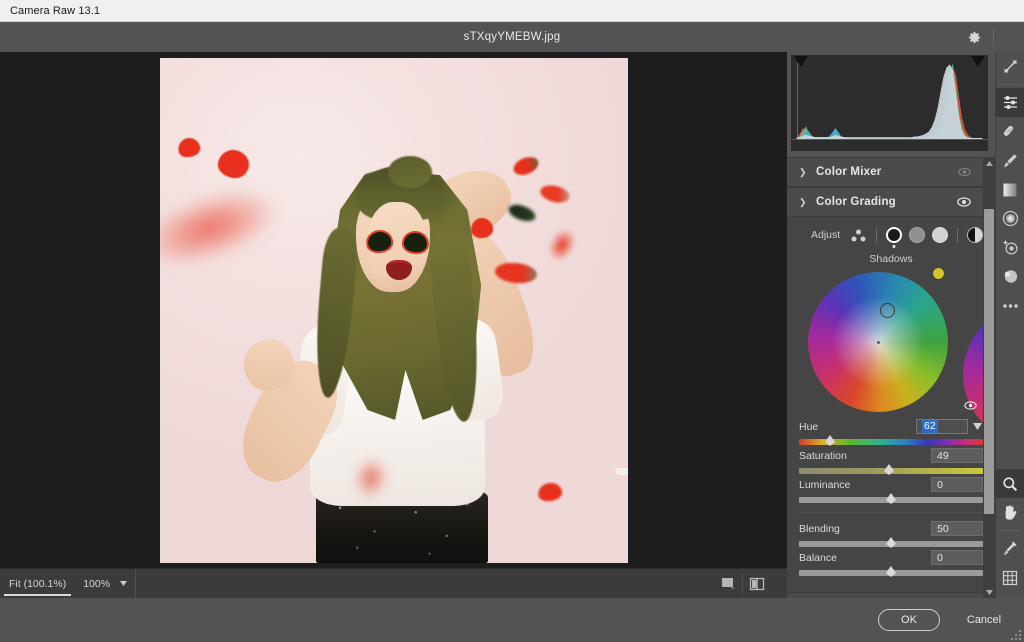  I want to click on histogram-plot, so click(889, 101).